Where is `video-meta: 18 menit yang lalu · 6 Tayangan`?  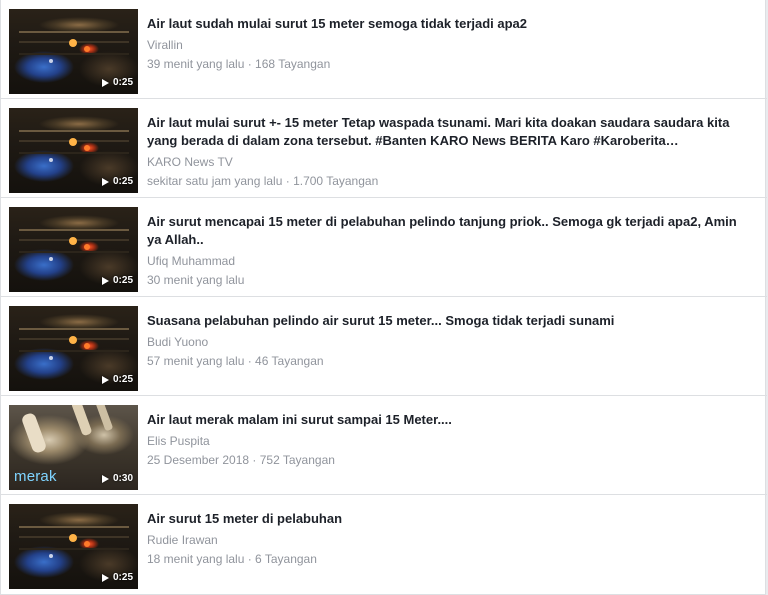
video-meta: 18 menit yang lalu · 6 Tayangan is located at coordinates (232, 559).